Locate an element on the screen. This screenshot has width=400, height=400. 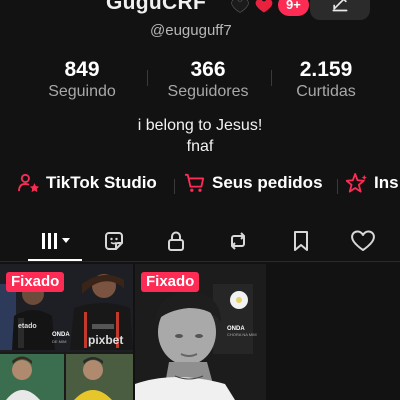
svg-text: pixbet is located at coordinates (105, 340).